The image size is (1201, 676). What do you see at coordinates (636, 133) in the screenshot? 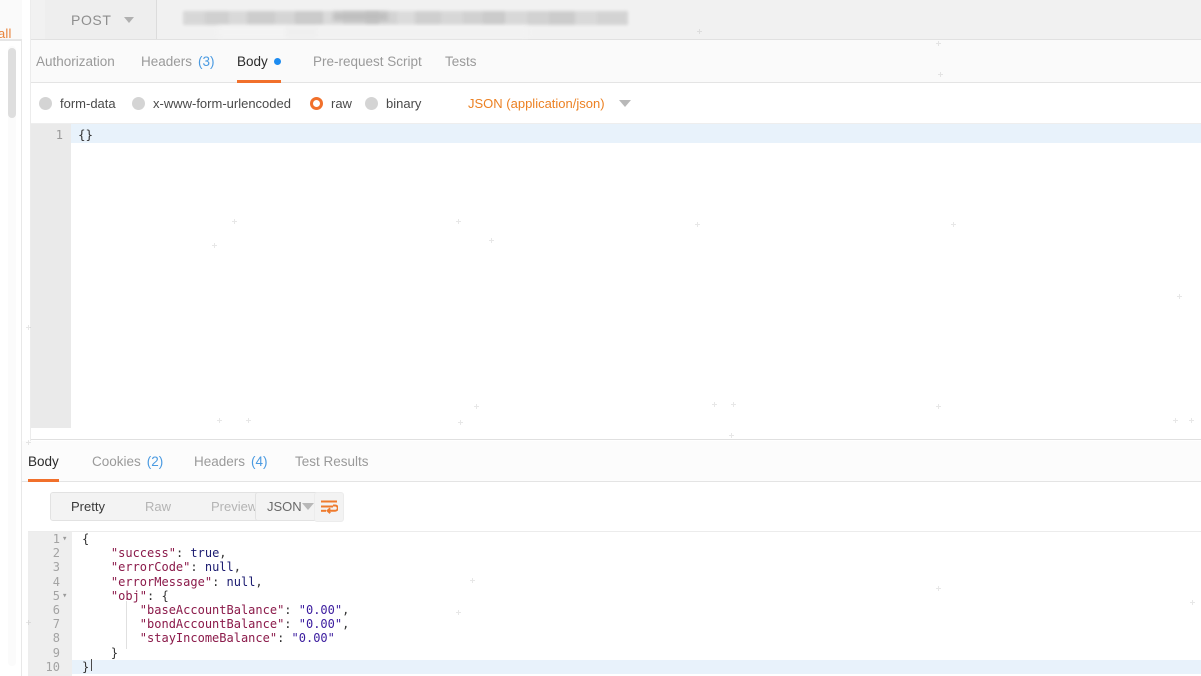
I see `request-active-line-highlight` at bounding box center [636, 133].